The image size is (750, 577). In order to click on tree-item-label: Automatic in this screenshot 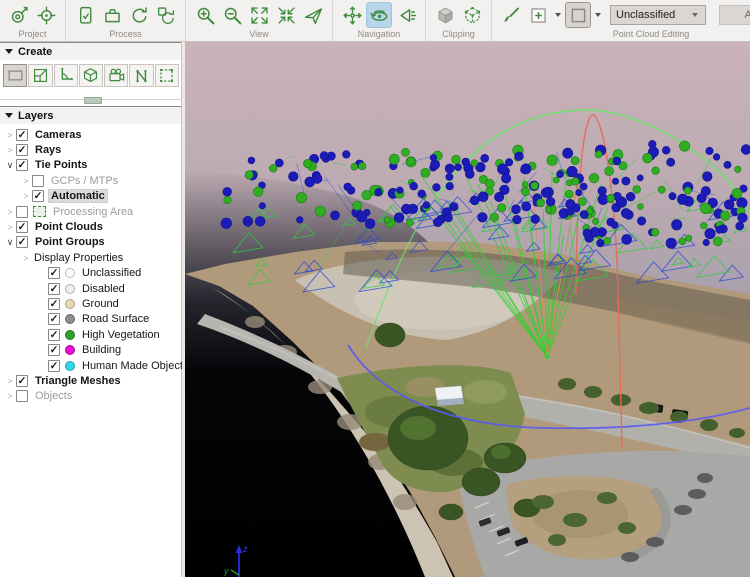, I will do `click(78, 196)`.